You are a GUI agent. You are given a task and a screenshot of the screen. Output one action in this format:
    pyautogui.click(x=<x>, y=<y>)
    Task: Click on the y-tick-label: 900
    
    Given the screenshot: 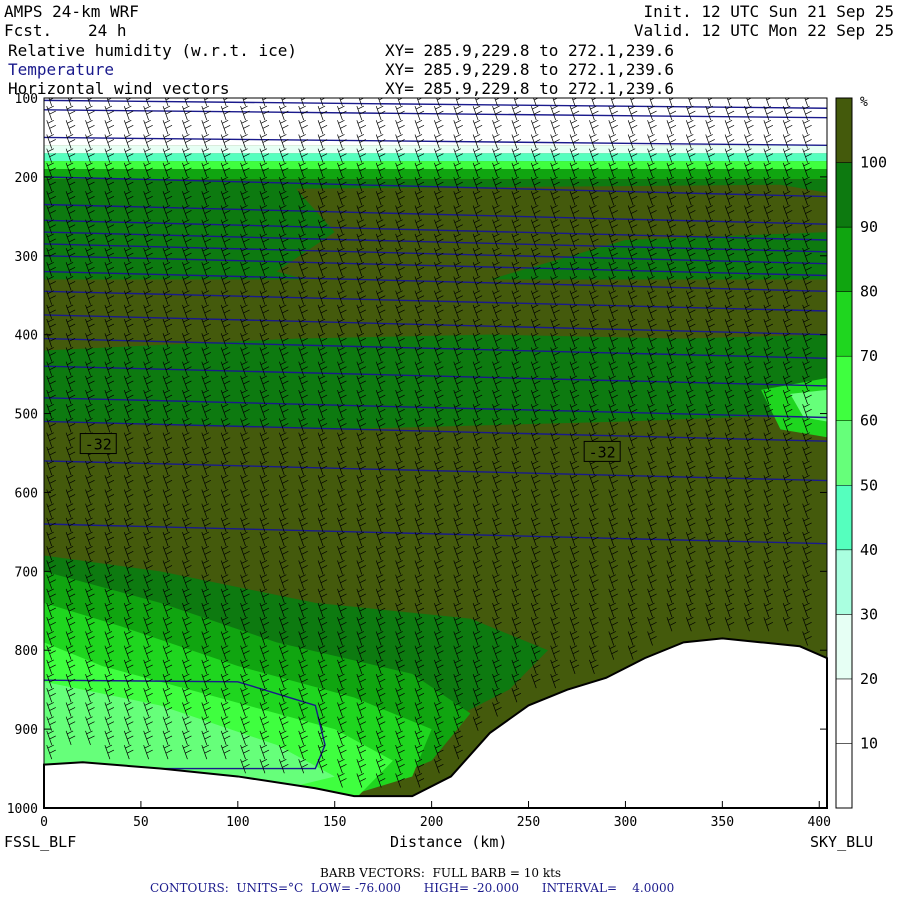 What is the action you would take?
    pyautogui.click(x=26, y=730)
    